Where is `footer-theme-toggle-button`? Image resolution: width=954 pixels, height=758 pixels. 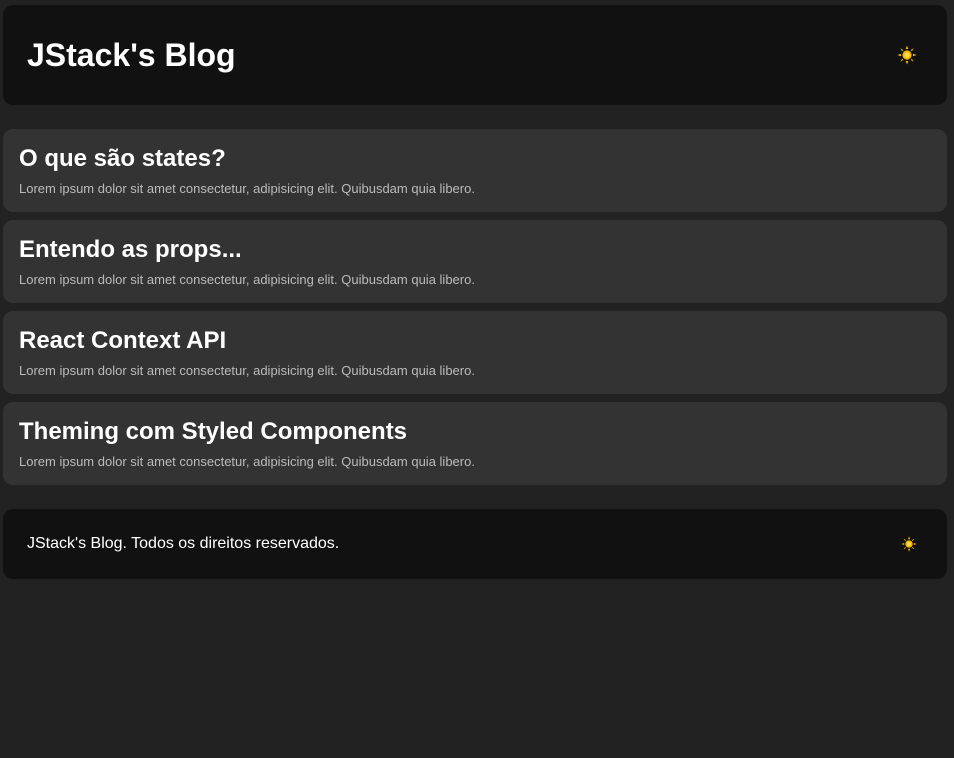 footer-theme-toggle-button is located at coordinates (909, 544).